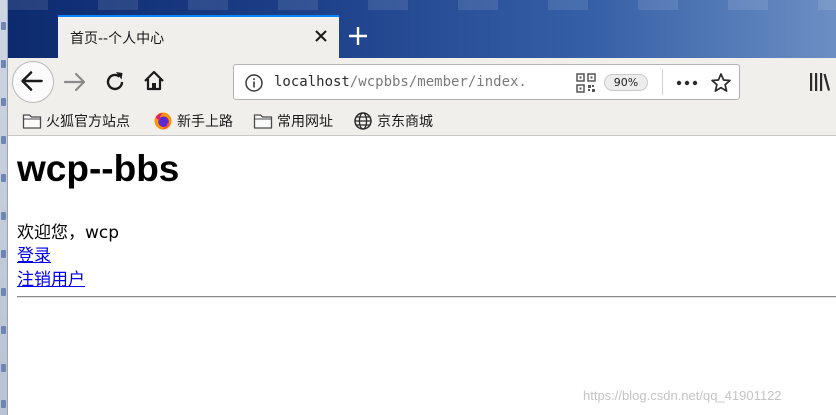  What do you see at coordinates (75, 82) in the screenshot?
I see `forward-icon` at bounding box center [75, 82].